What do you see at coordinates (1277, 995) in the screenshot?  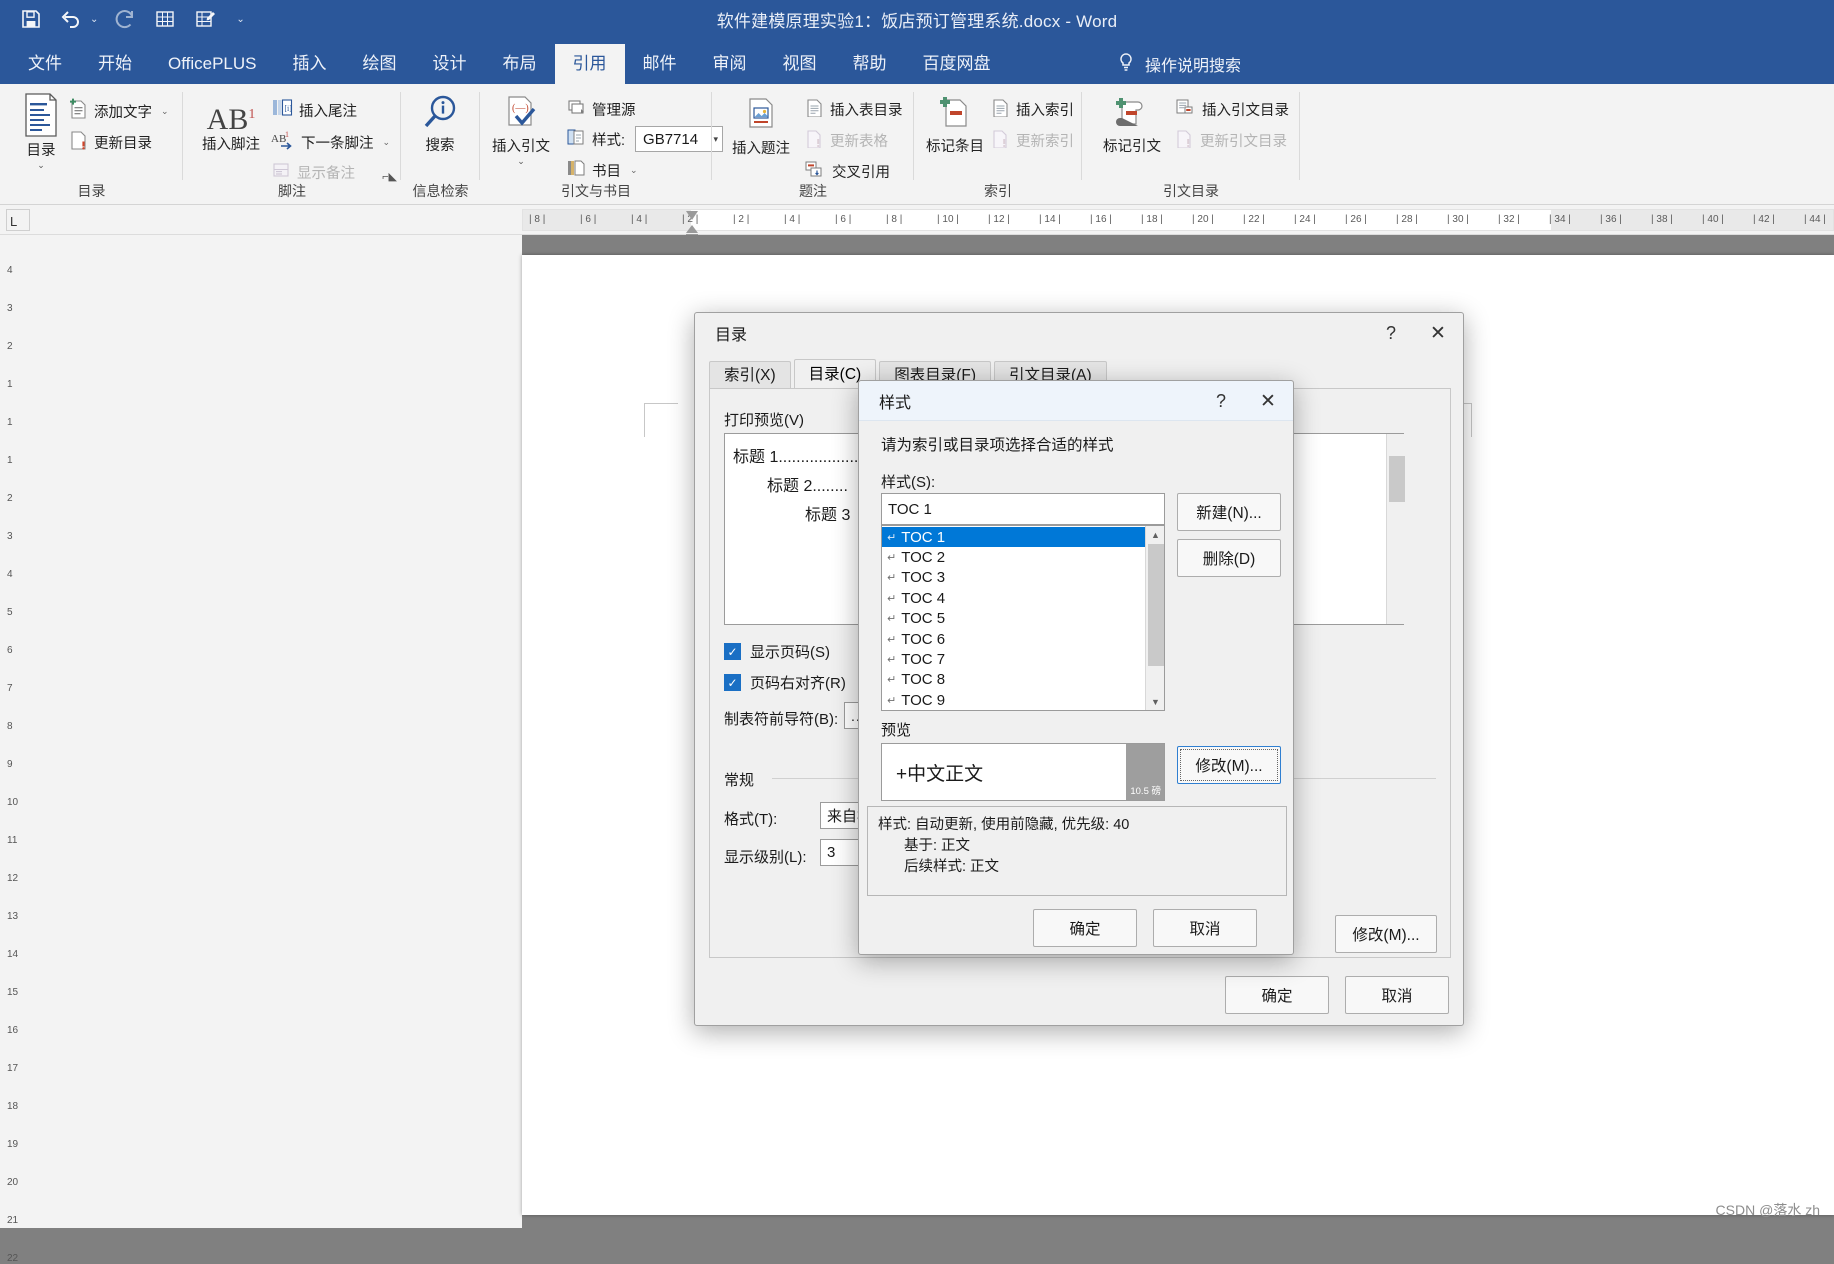 I see `toc-ok-button: 确定` at bounding box center [1277, 995].